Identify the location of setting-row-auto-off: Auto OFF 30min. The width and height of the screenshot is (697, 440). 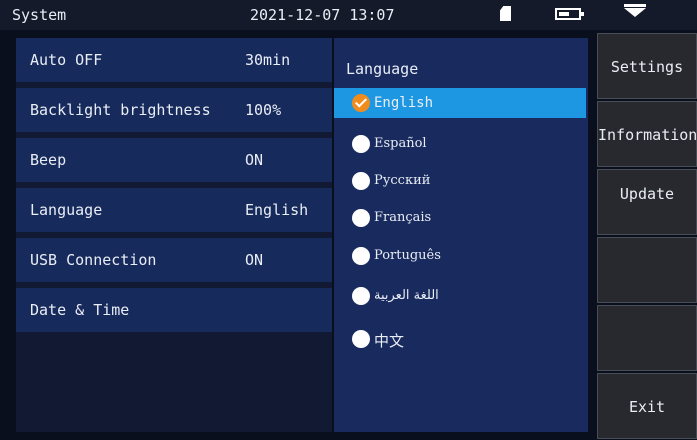
(174, 60).